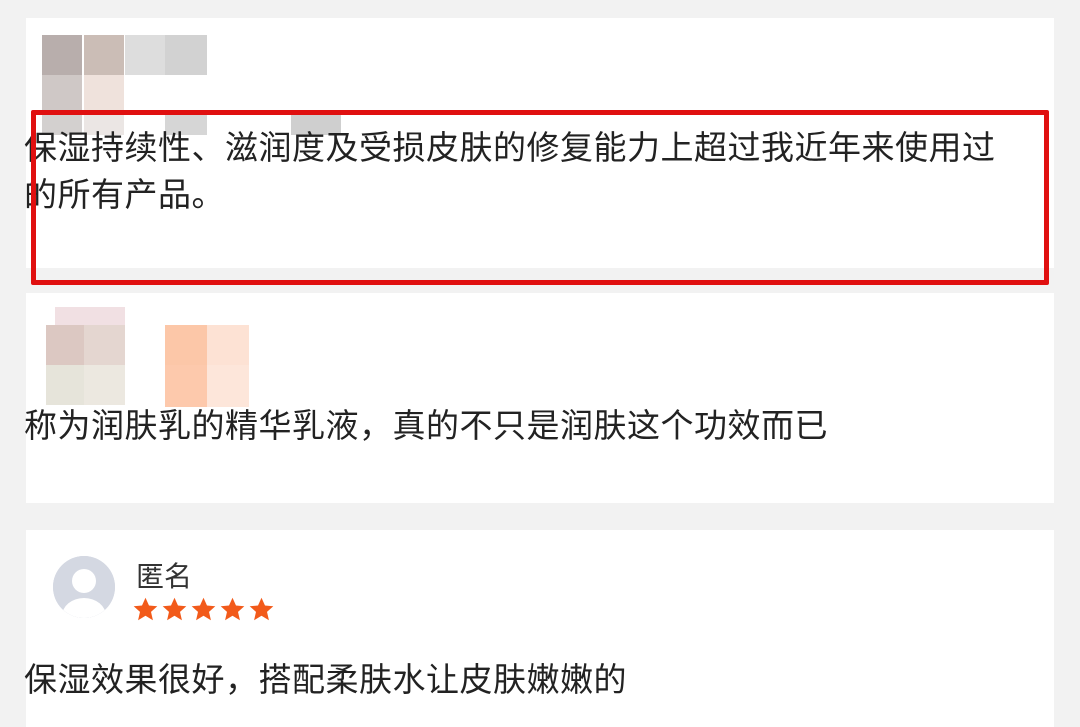 The image size is (1080, 727). Describe the element at coordinates (325, 679) in the screenshot. I see `review-text: 保湿效果很好，搭配柔肤水让皮肤嫩嫩的` at that location.